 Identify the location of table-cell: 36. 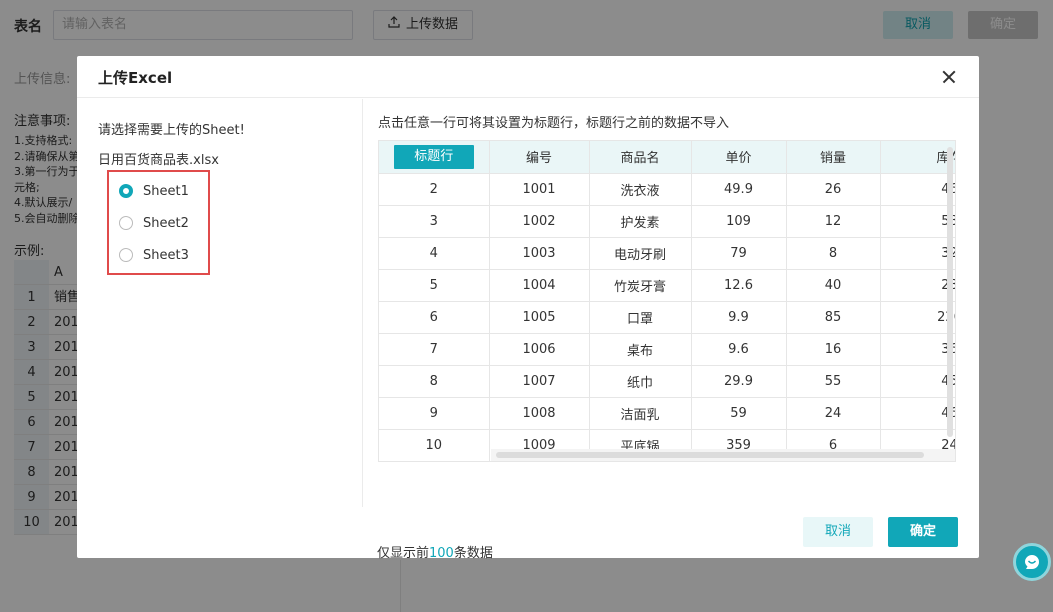
(917, 349).